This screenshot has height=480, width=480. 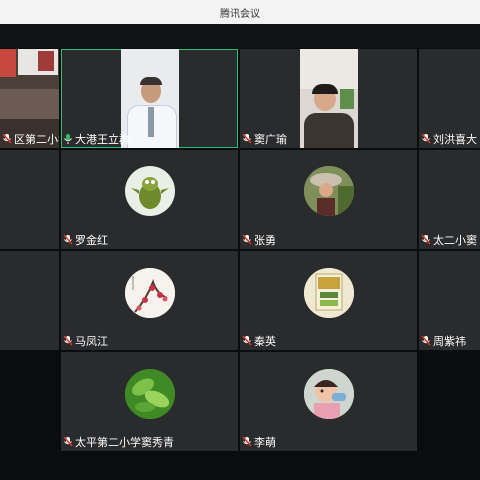 I want to click on participant-name-tag: 马凤江, so click(x=86, y=341).